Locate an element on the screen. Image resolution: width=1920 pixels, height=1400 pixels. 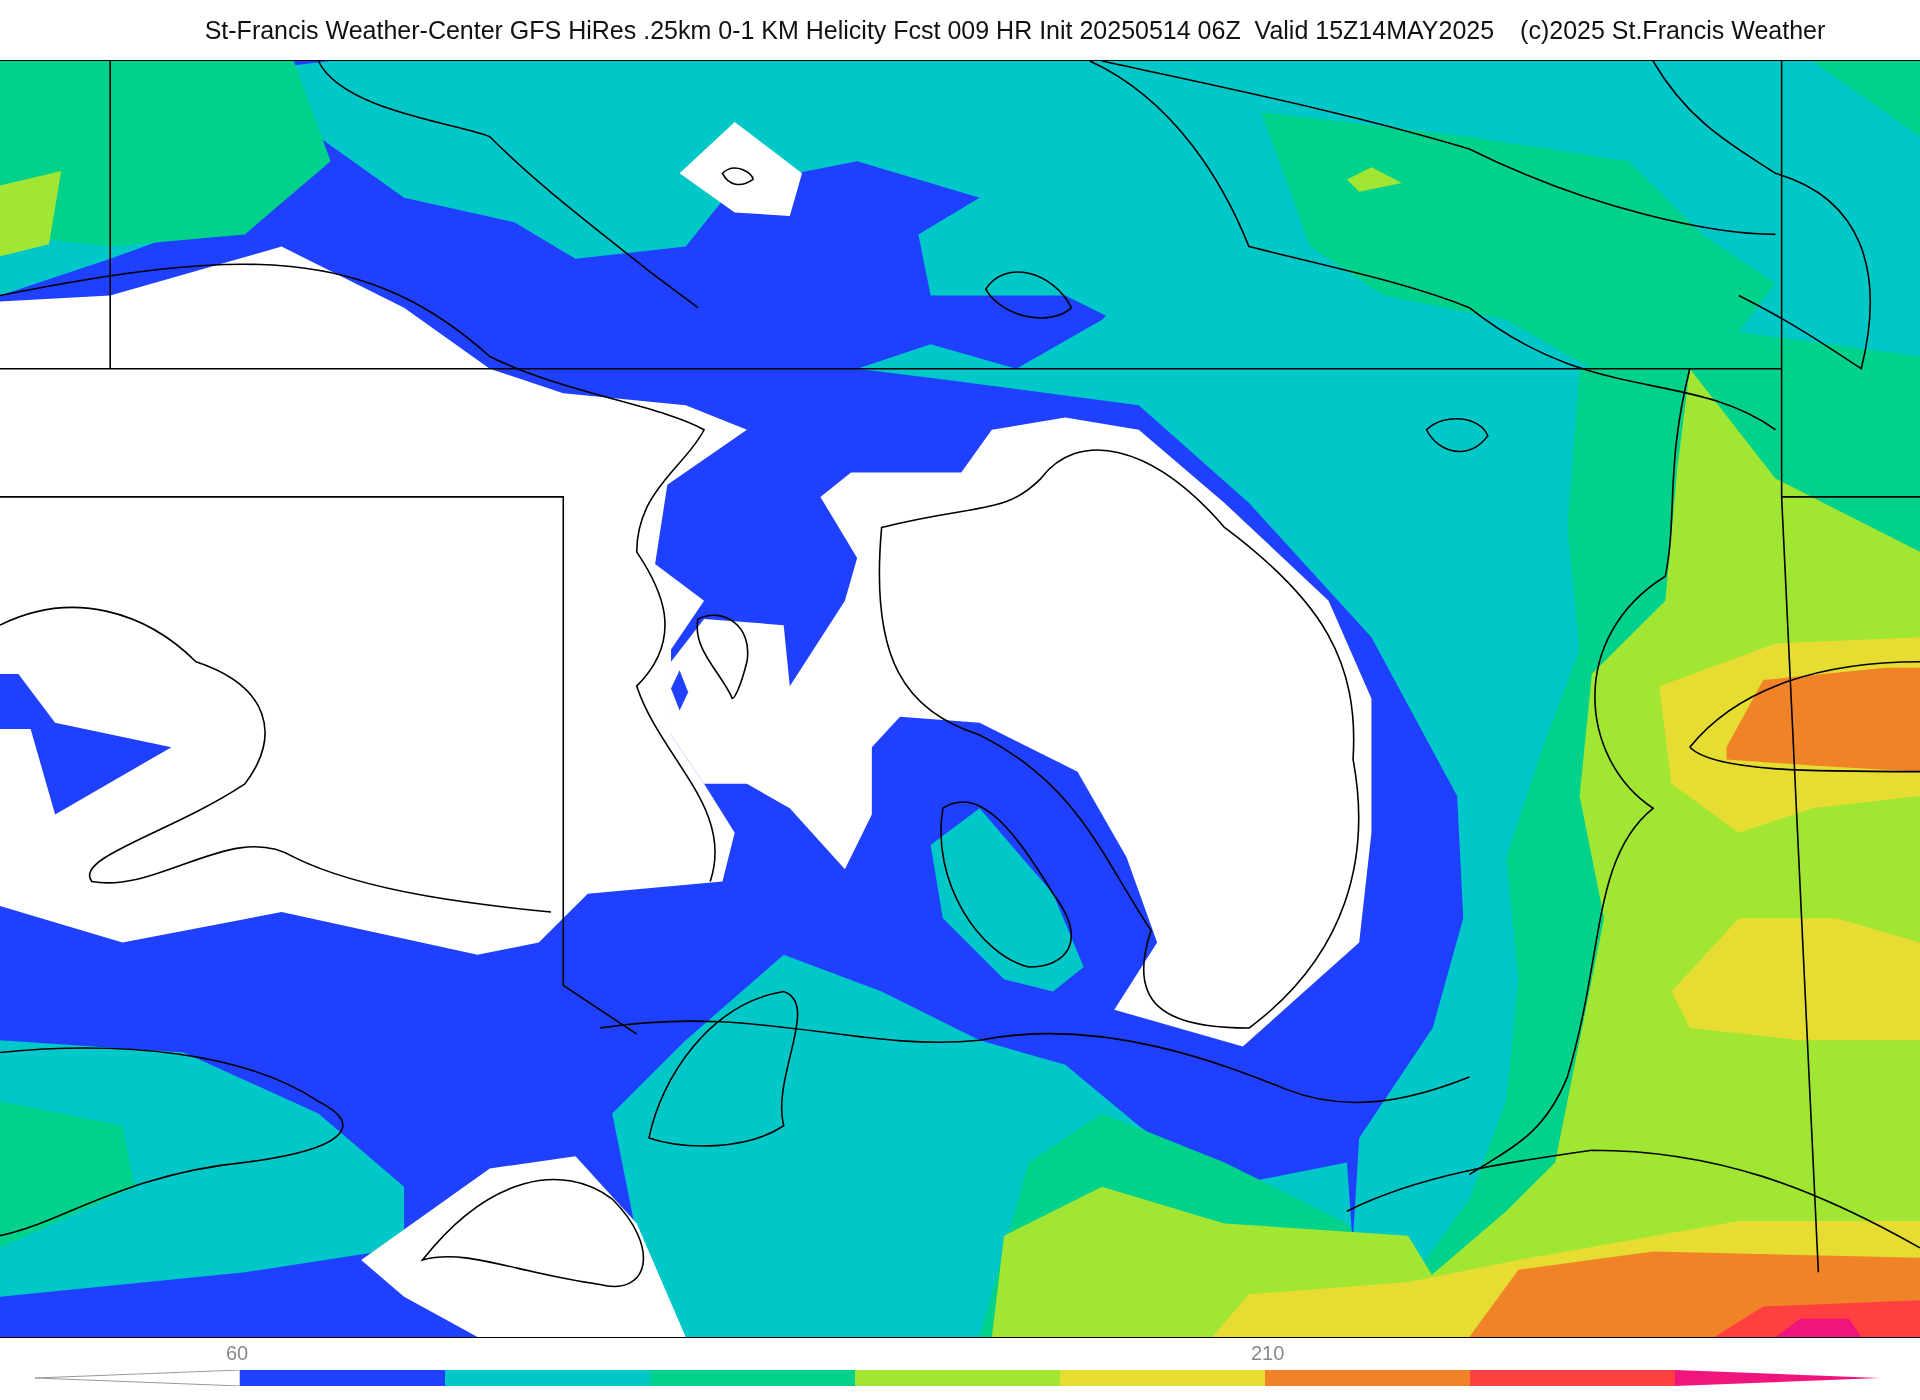
colorbar-tick-label: 60 is located at coordinates (237, 1353).